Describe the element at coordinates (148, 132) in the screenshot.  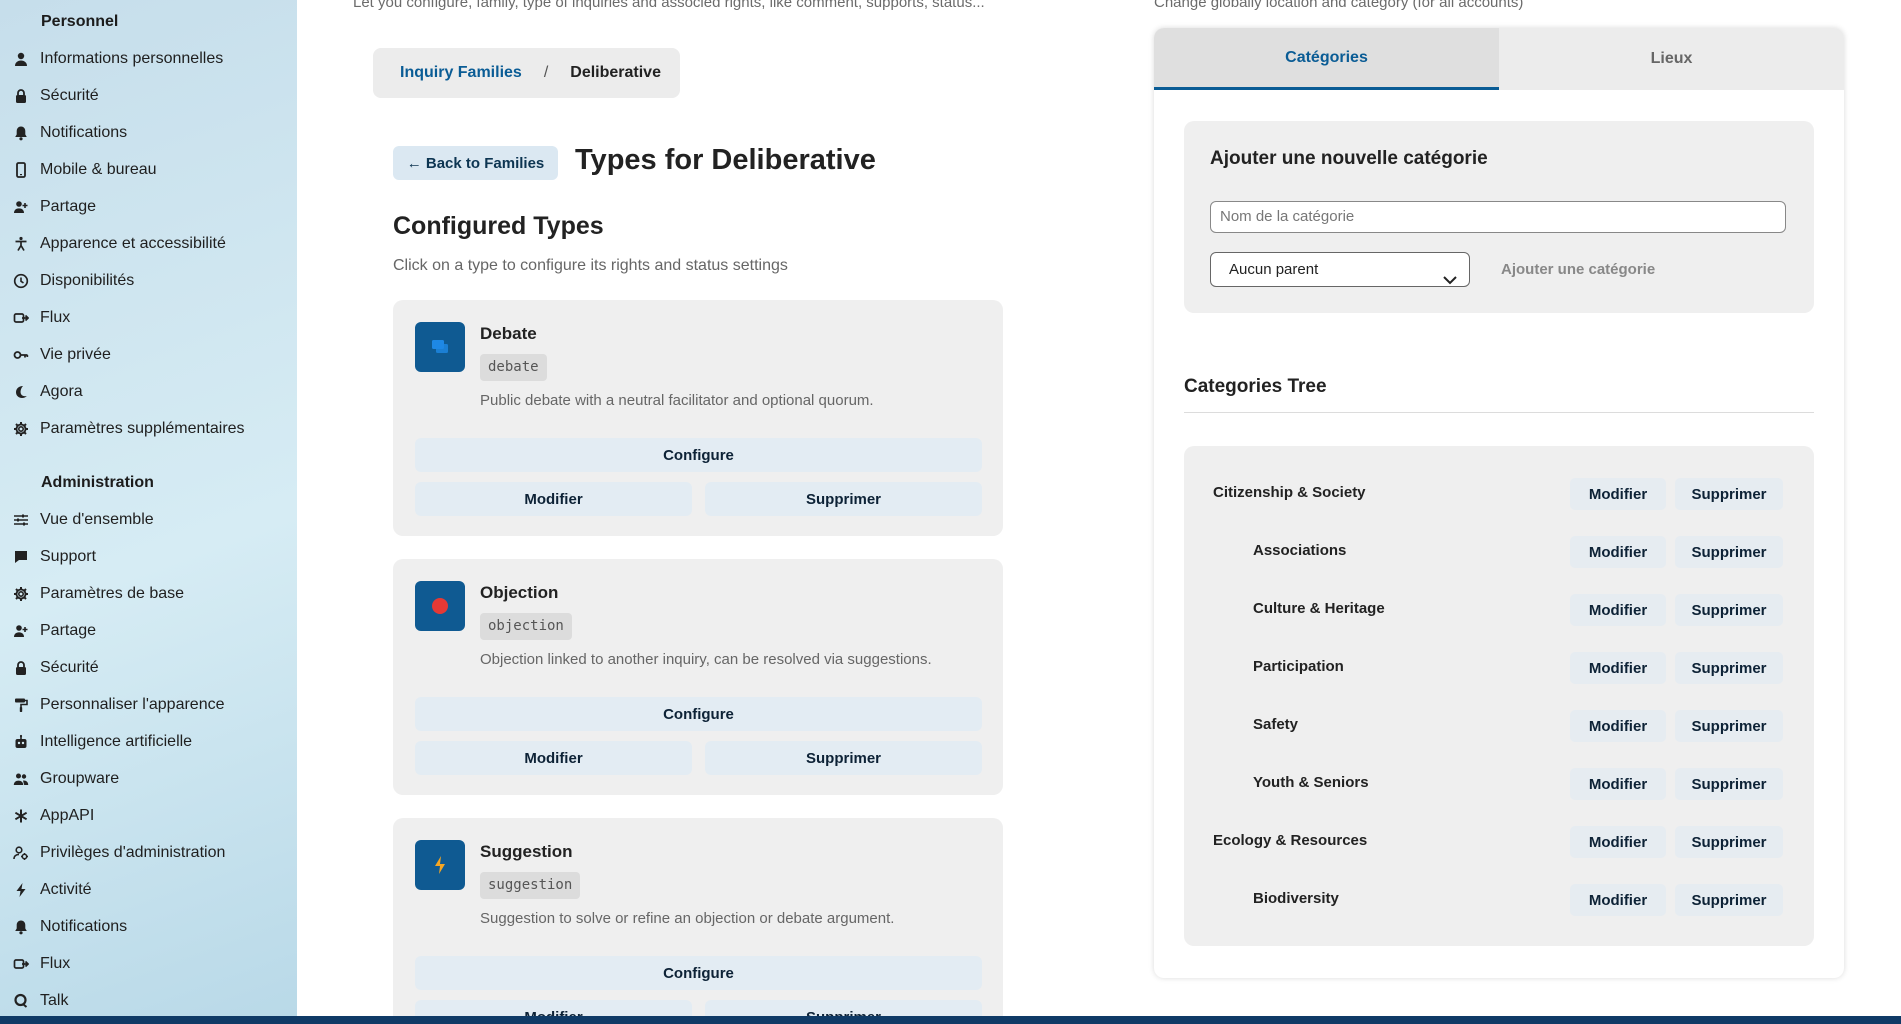
I see `sidebar-item-personal-2: Notifications` at that location.